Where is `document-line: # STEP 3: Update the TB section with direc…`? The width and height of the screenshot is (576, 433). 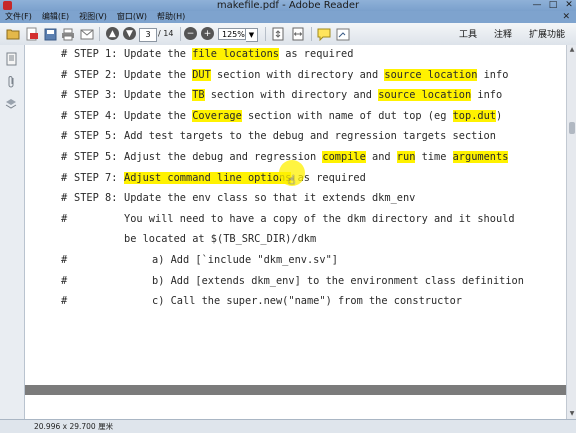
document-line: # STEP 3: Update the TB section with direc… is located at coordinates (295, 96).